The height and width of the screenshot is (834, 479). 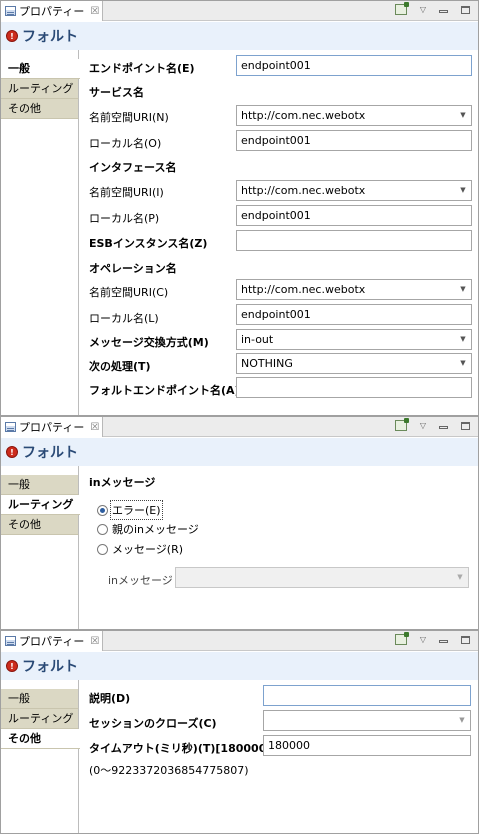 I want to click on interface-ns-uri-value: http://com.nec.webotx, so click(x=303, y=190).